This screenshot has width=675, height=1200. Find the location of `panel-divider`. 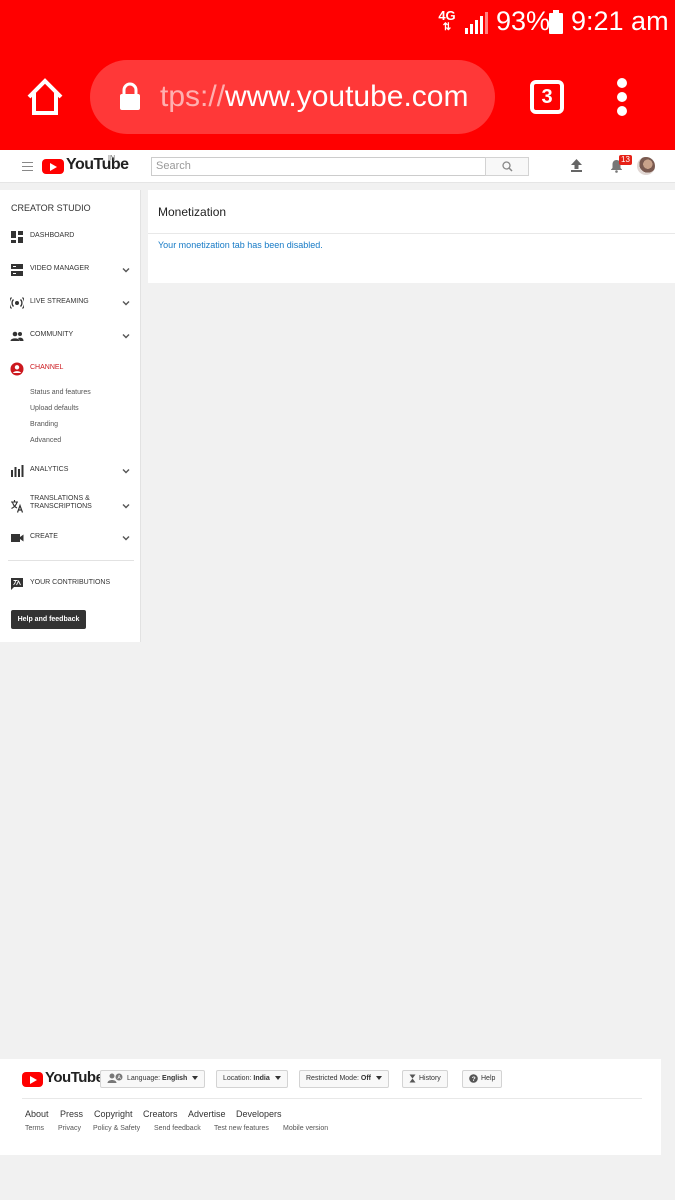

panel-divider is located at coordinates (411, 233).